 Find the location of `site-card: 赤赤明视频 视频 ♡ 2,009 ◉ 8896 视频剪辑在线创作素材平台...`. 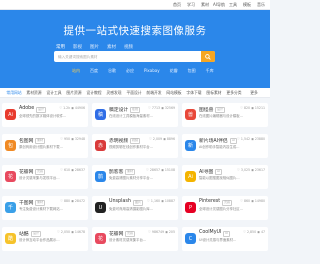

site-card: 赤赤明视频 视频 ♡ 2,009 ◉ 8896 视频剪辑在线创作素材平台... is located at coordinates (135, 146).